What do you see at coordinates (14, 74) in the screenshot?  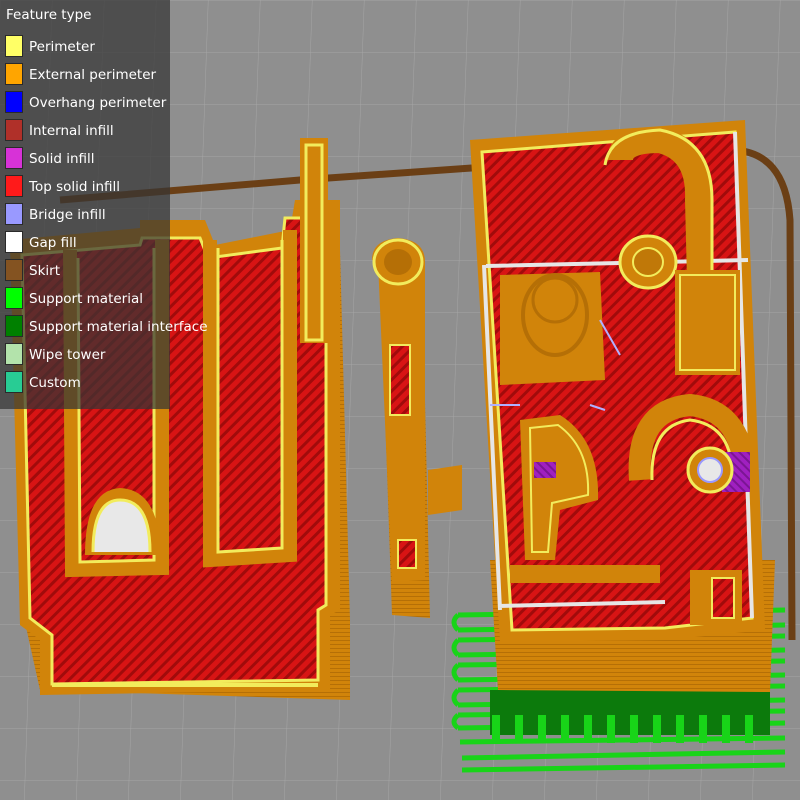 I see `legend-swatch-external-perimeter` at bounding box center [14, 74].